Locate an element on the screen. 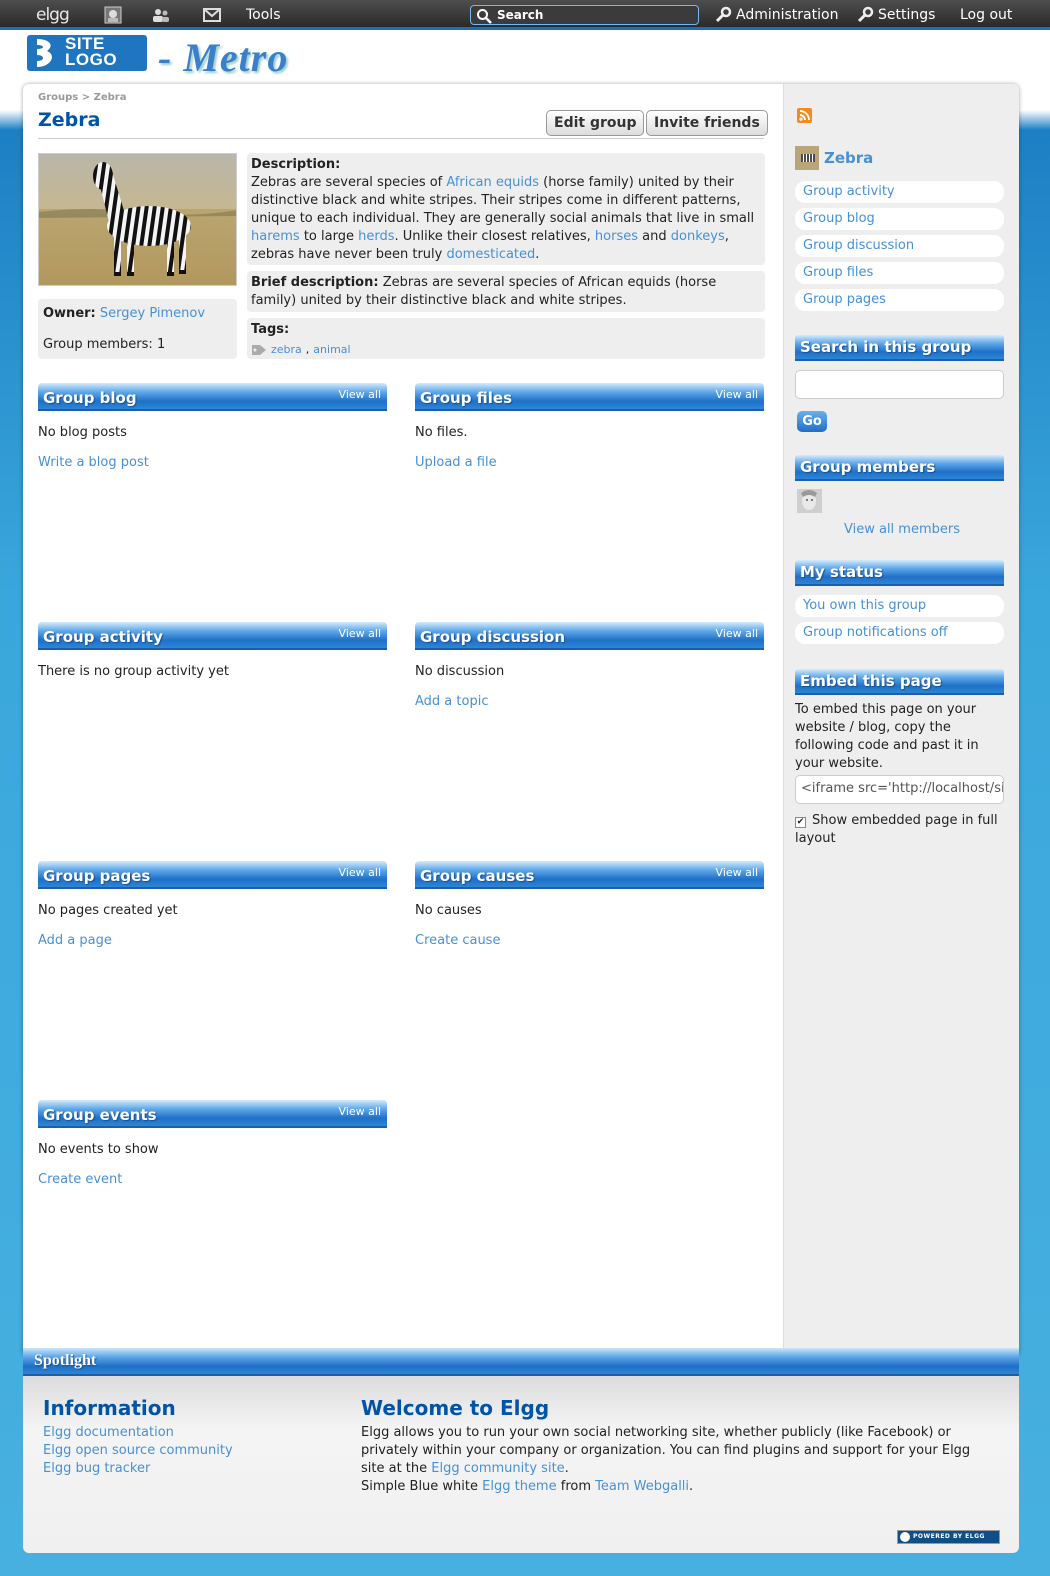 Image resolution: width=1050 pixels, height=1576 pixels. messages-icon is located at coordinates (212, 15).